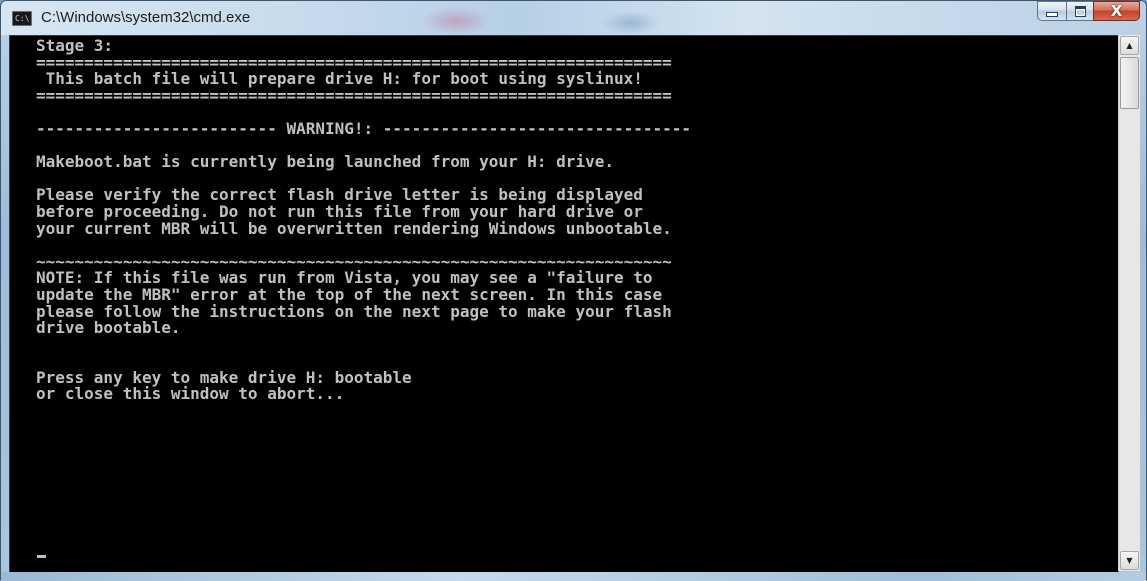  I want to click on vertical-scrollbar: ▲ ▼, so click(1129, 303).